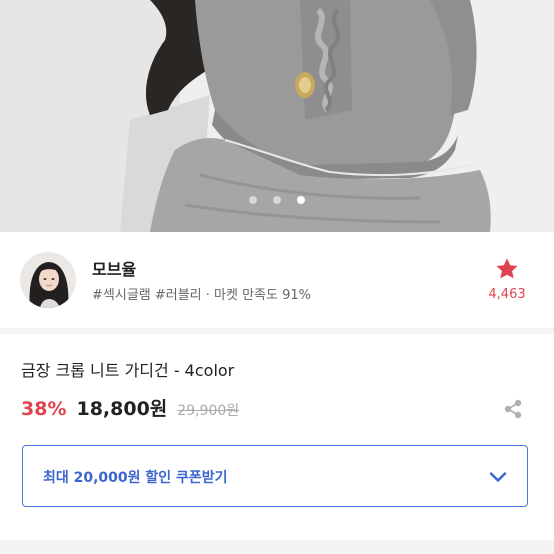 The height and width of the screenshot is (554, 554). What do you see at coordinates (128, 370) in the screenshot?
I see `product-title: 금장 크롭 니트 가디건 - 4color` at bounding box center [128, 370].